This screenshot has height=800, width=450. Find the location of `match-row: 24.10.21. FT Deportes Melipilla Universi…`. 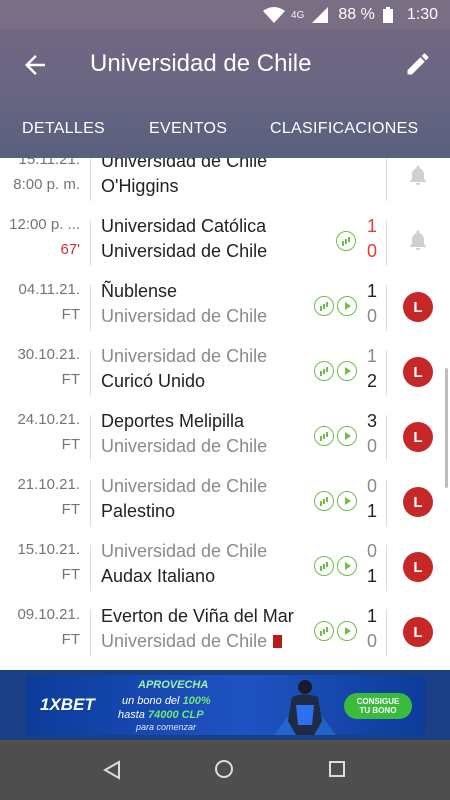

match-row: 24.10.21. FT Deportes Melipilla Universi… is located at coordinates (225, 437).